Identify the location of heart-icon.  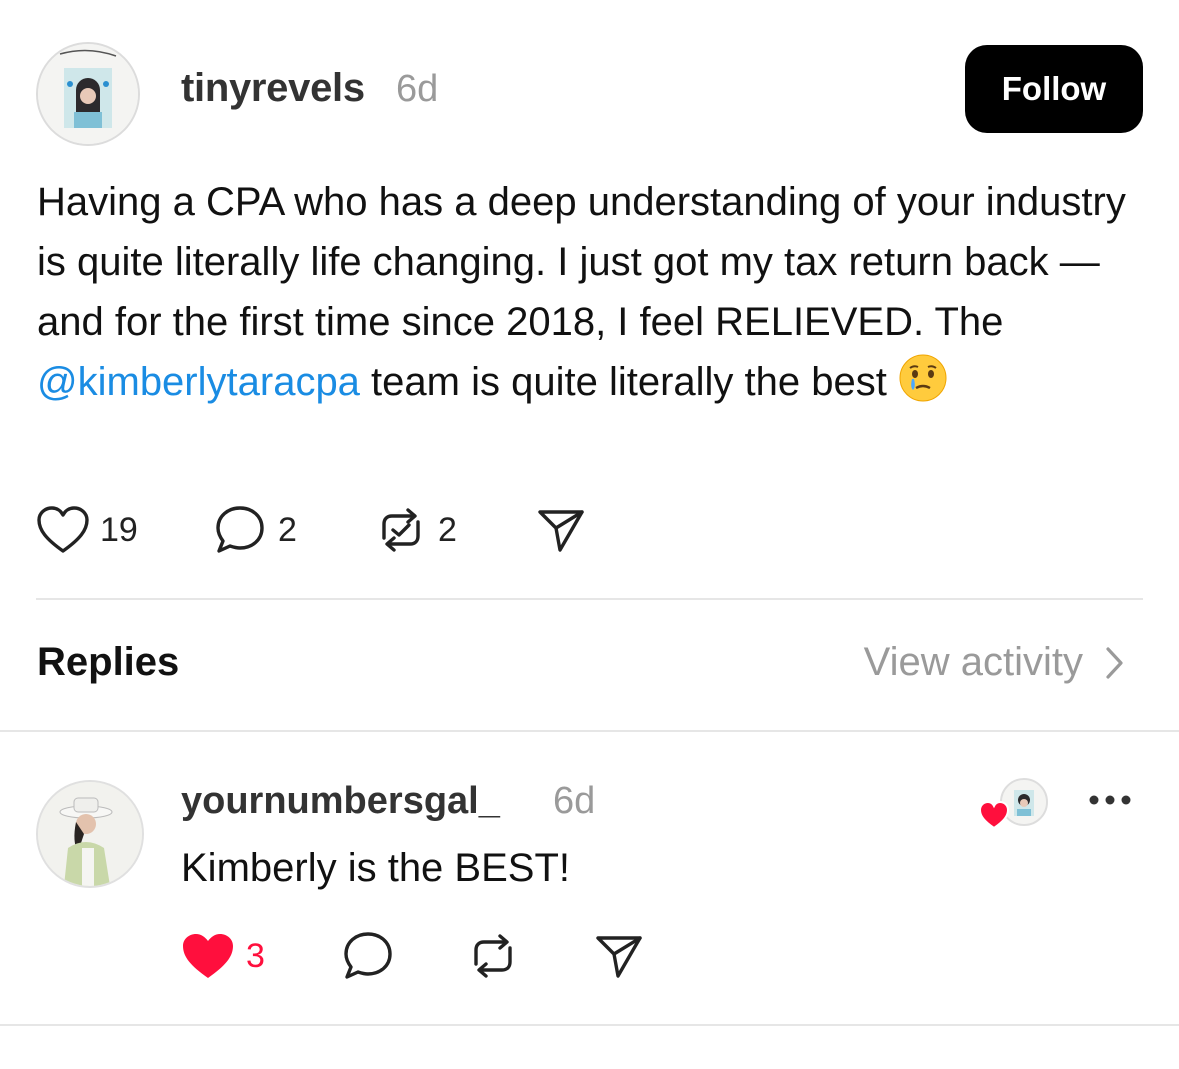
(63, 529).